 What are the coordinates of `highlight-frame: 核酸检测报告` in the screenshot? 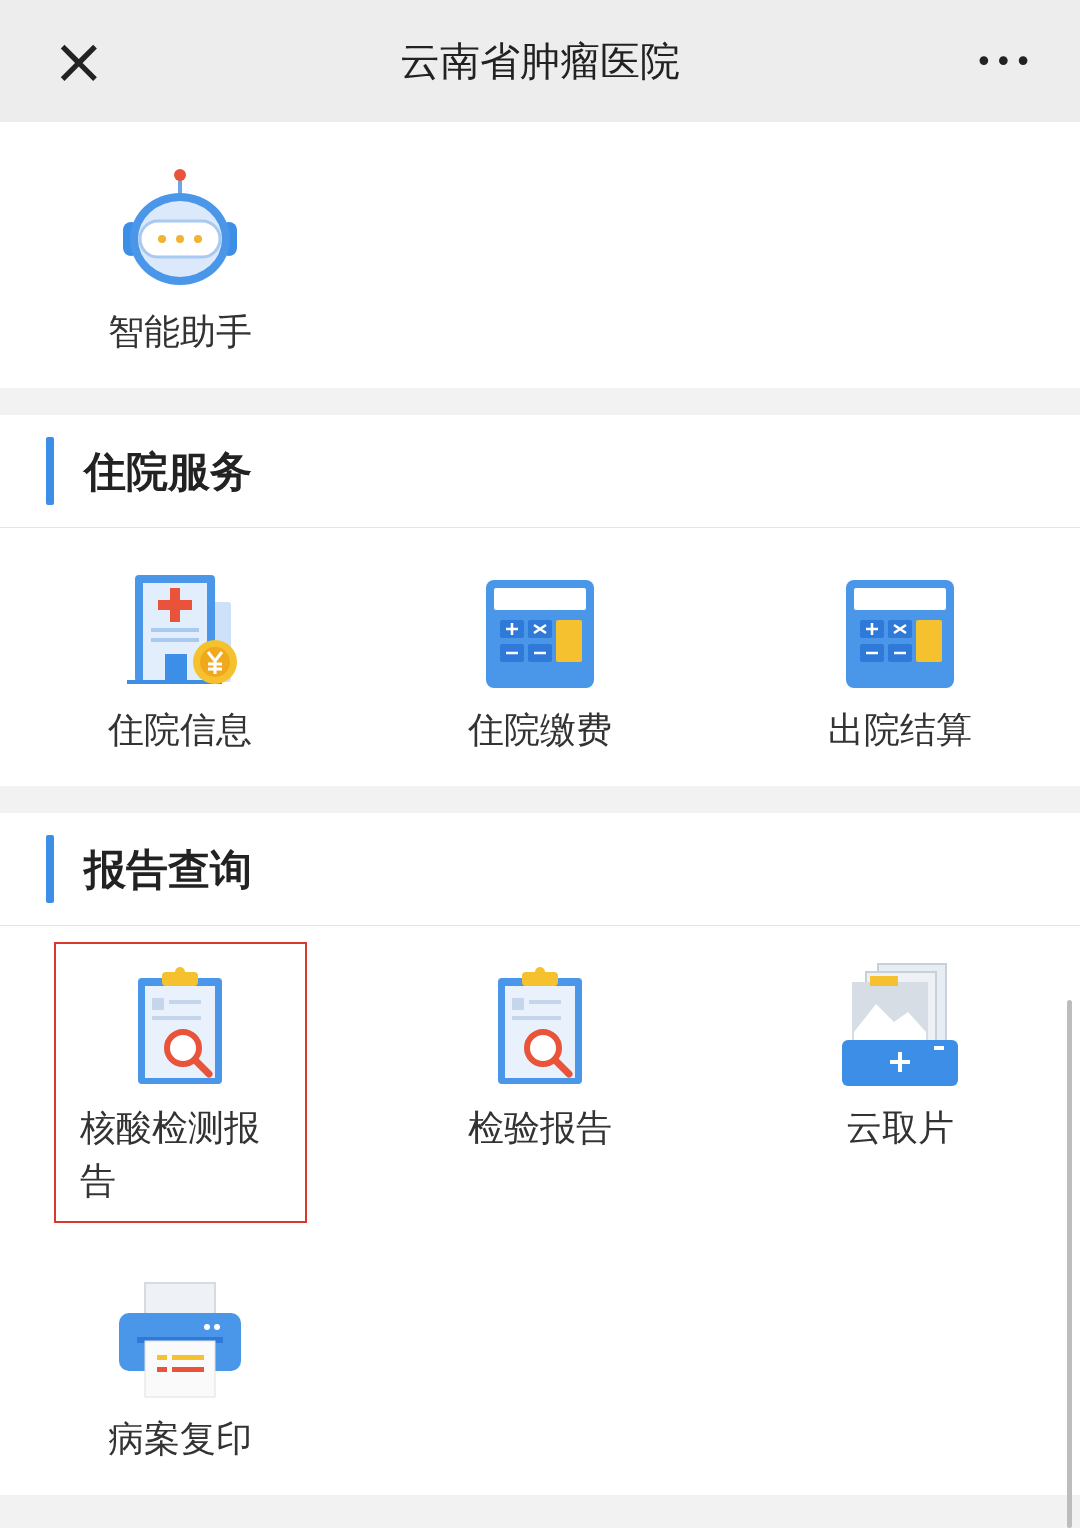 It's located at (180, 1082).